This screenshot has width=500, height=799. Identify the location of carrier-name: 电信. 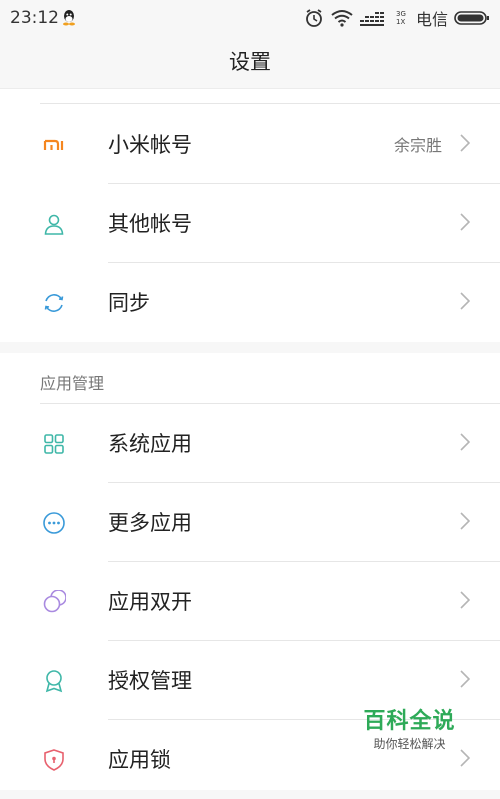
(431, 19).